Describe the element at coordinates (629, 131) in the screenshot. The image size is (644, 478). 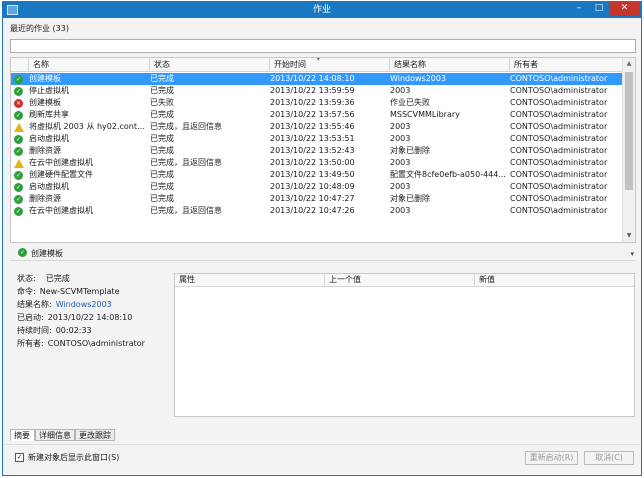
I see `scrollbar-thumb` at that location.